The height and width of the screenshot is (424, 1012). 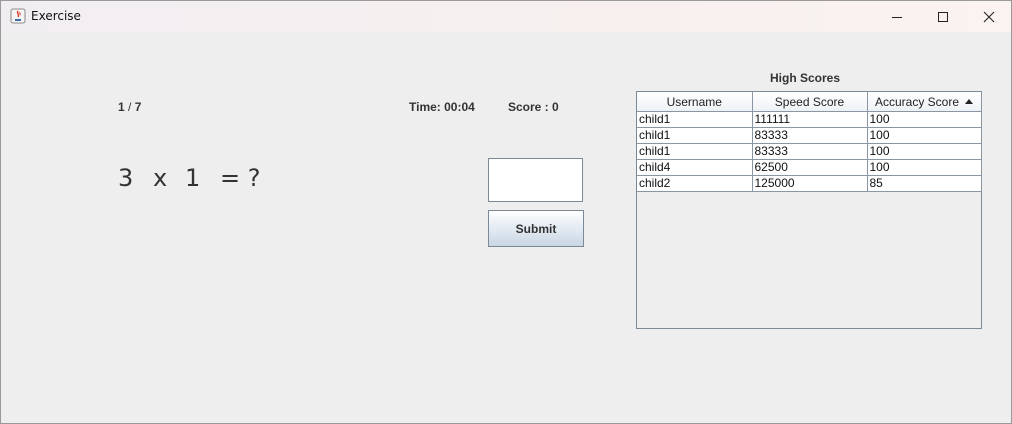 What do you see at coordinates (917, 101) in the screenshot?
I see `column-header-label: Accuracy Score` at bounding box center [917, 101].